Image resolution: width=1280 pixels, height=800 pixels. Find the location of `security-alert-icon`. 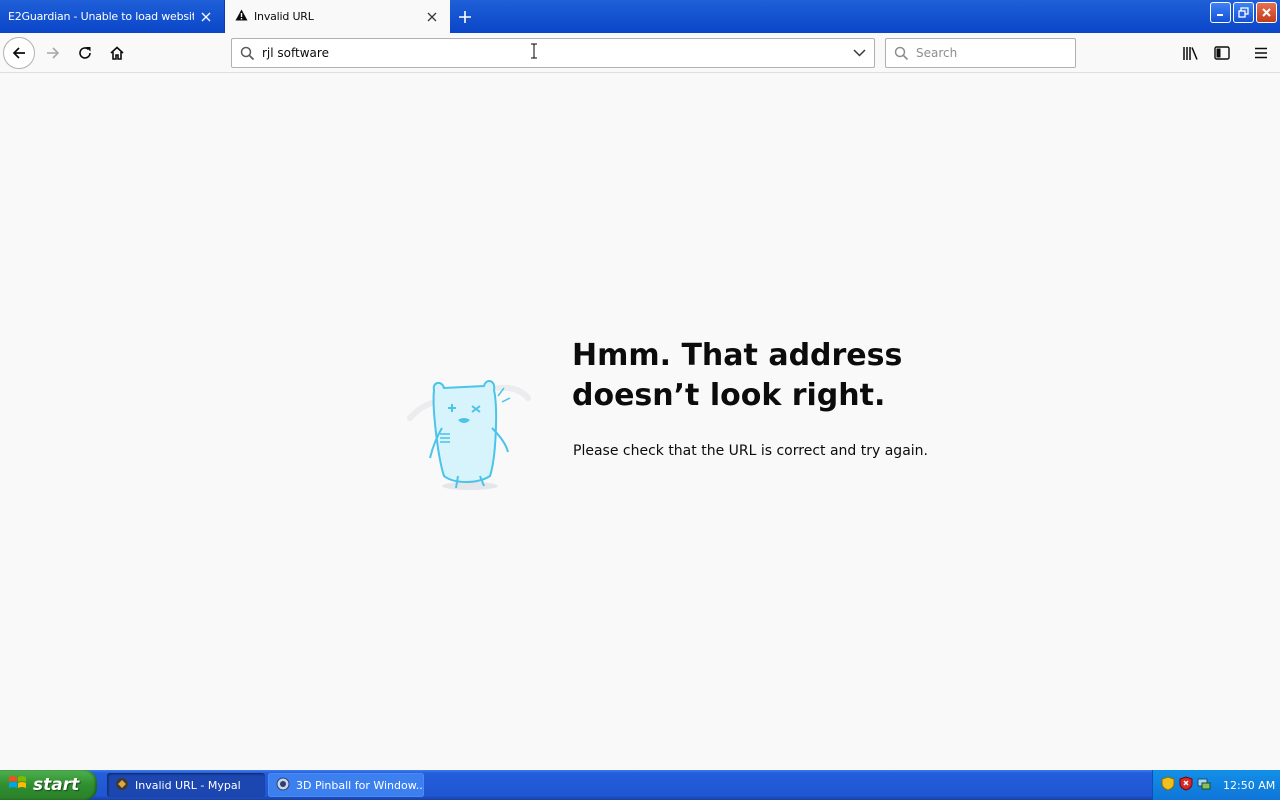

security-alert-icon is located at coordinates (1186, 785).